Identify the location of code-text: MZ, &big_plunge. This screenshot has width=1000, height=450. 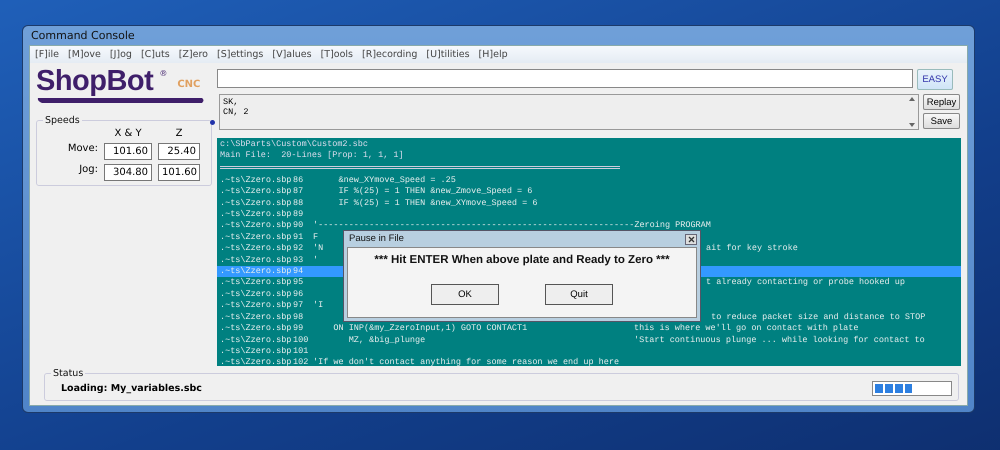
(387, 340).